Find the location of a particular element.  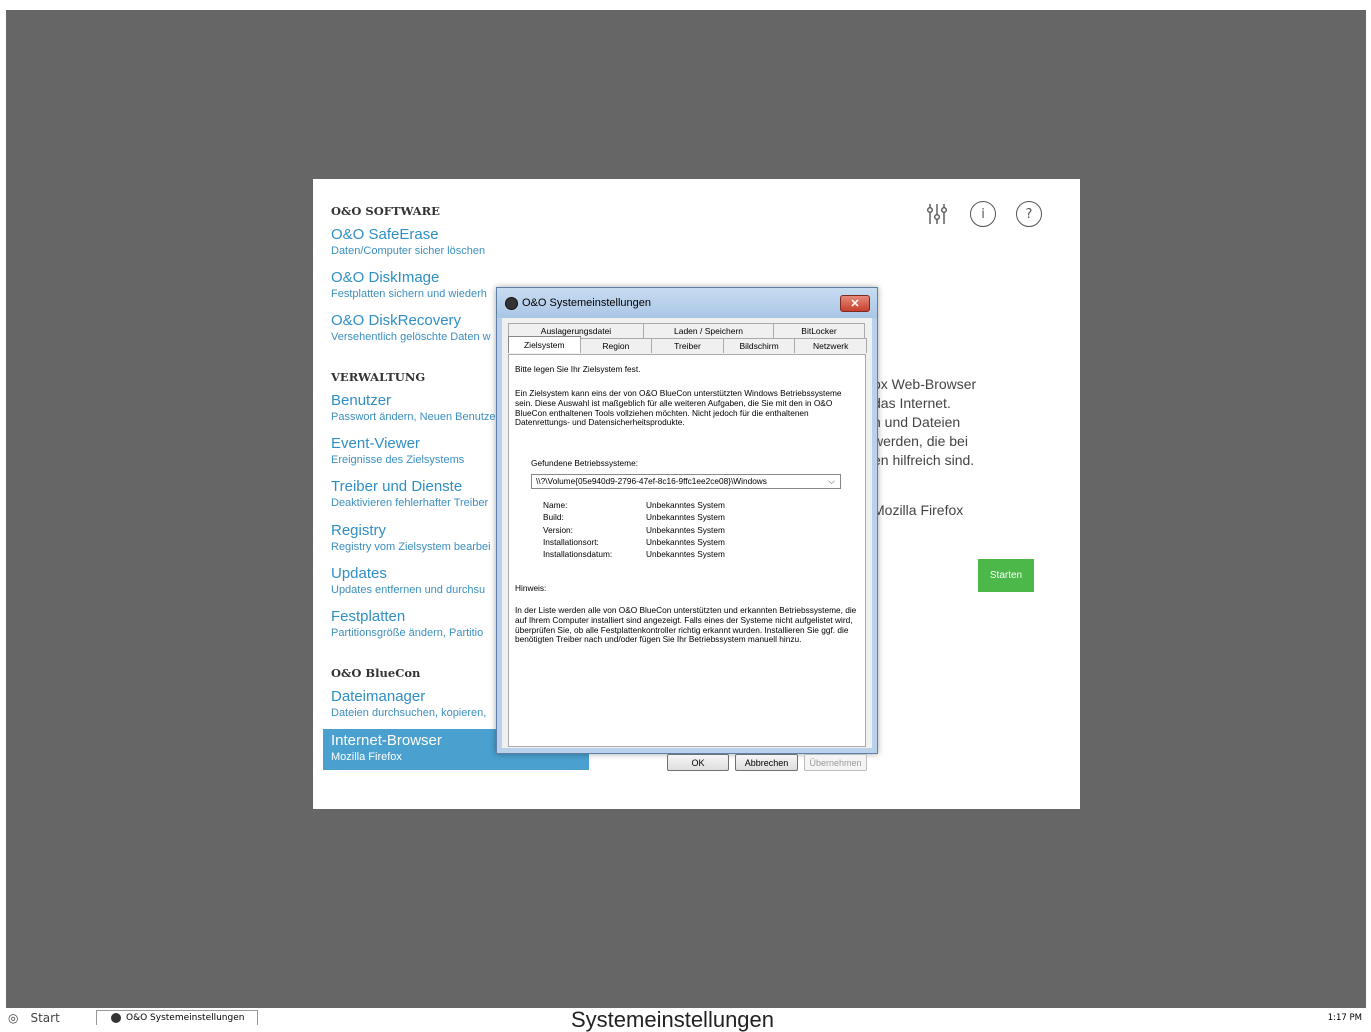

nav-item-title: O&O SafeErase is located at coordinates (385, 234).